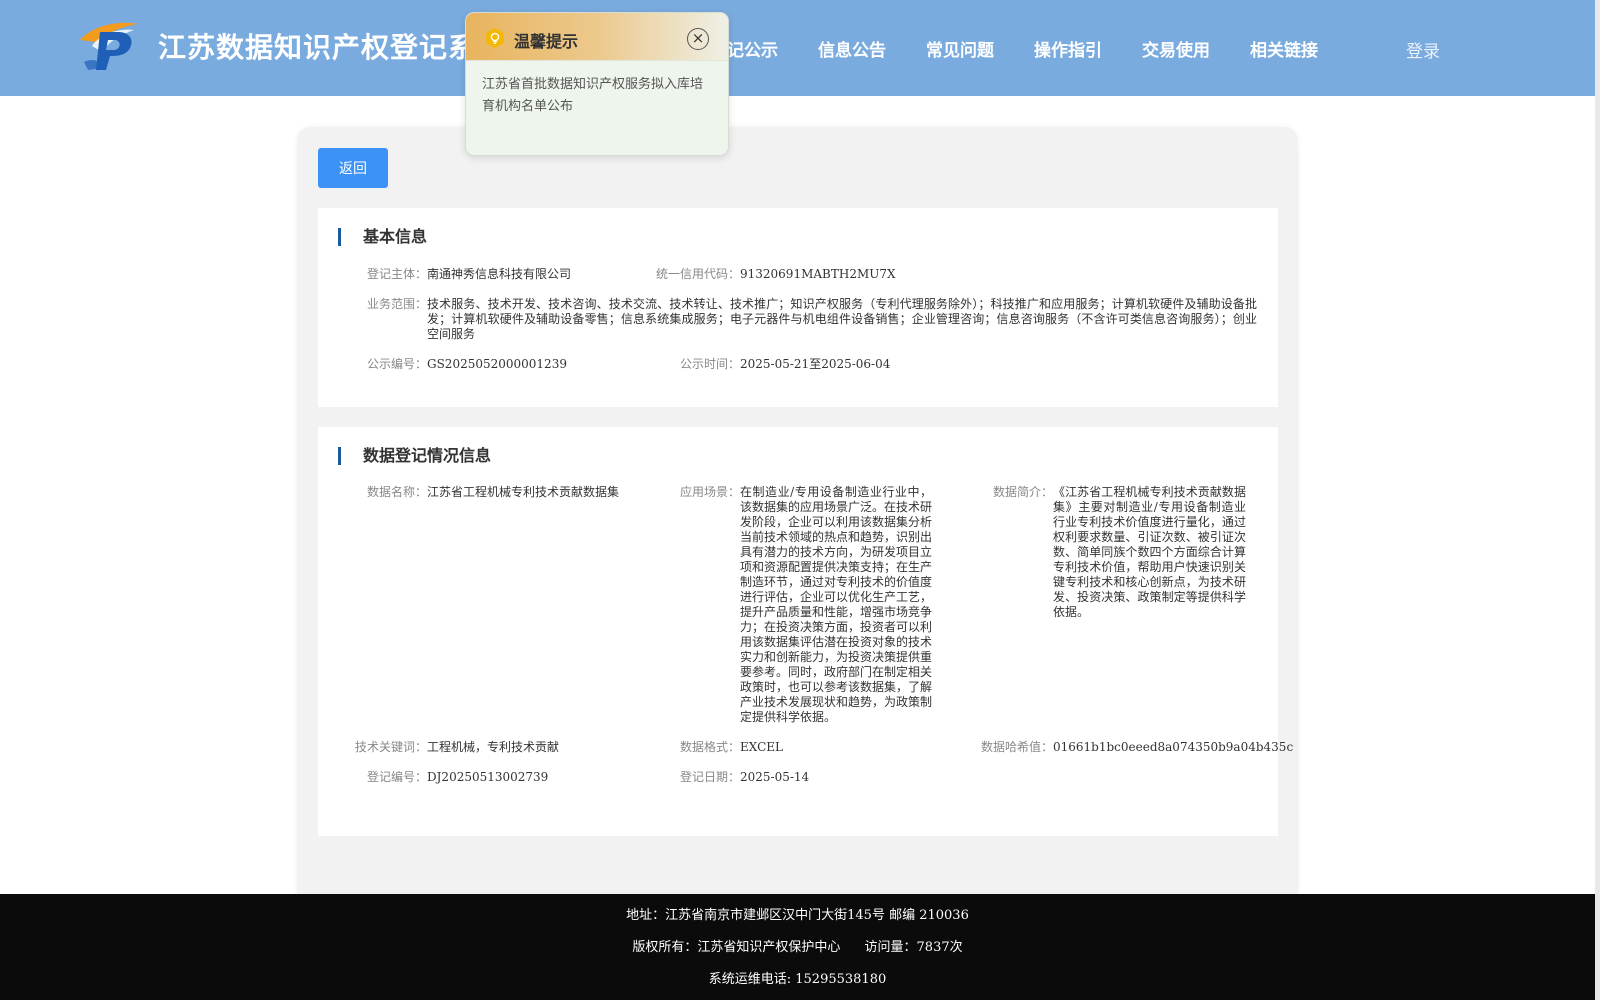 Image resolution: width=1600 pixels, height=1000 pixels. What do you see at coordinates (396, 492) in the screenshot?
I see `field-label: 数据名称：` at bounding box center [396, 492].